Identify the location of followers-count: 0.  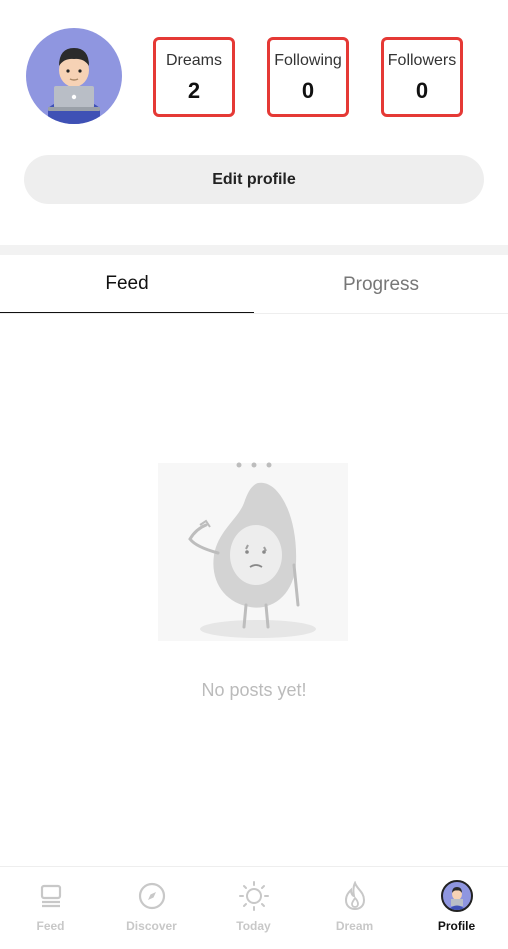
(422, 90).